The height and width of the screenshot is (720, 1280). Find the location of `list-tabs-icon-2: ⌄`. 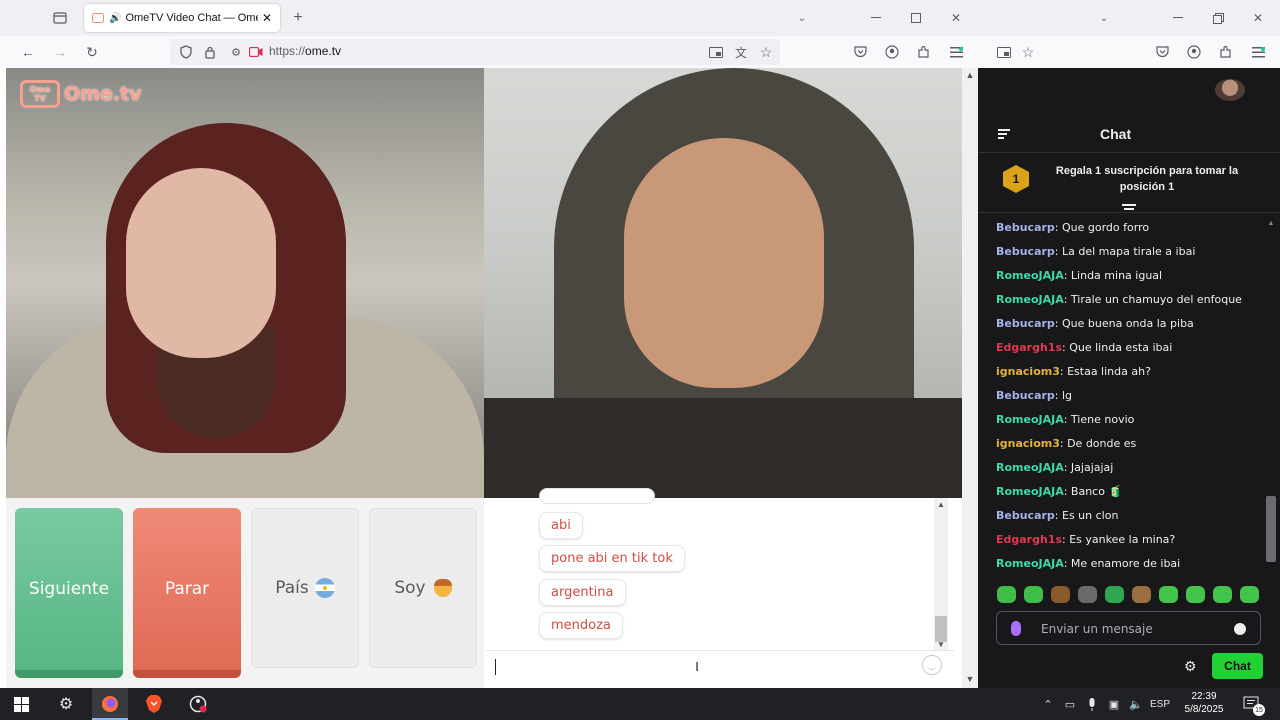

list-tabs-icon-2: ⌄ is located at coordinates (1104, 18).